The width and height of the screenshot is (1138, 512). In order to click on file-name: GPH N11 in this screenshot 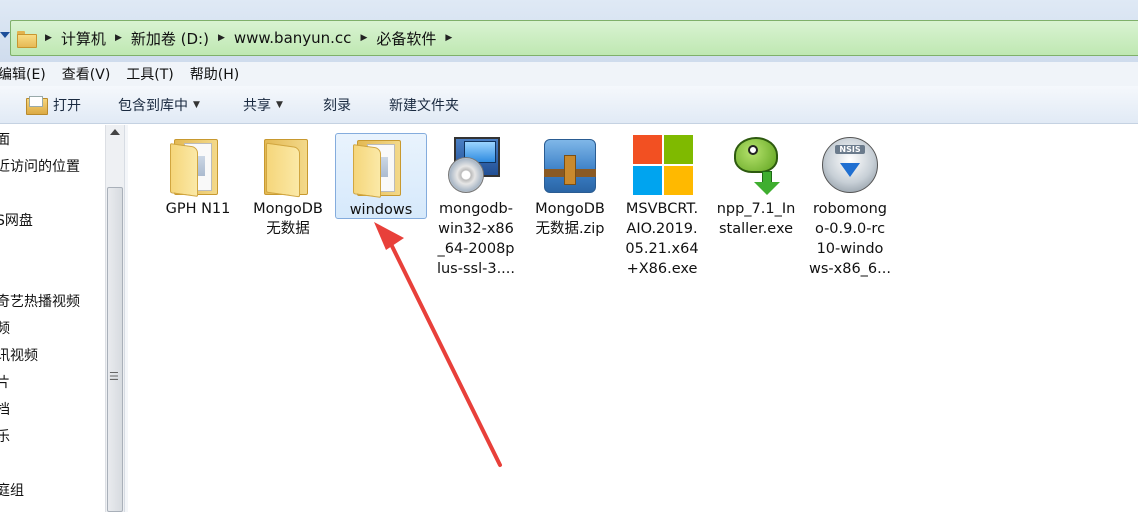, I will do `click(198, 209)`.